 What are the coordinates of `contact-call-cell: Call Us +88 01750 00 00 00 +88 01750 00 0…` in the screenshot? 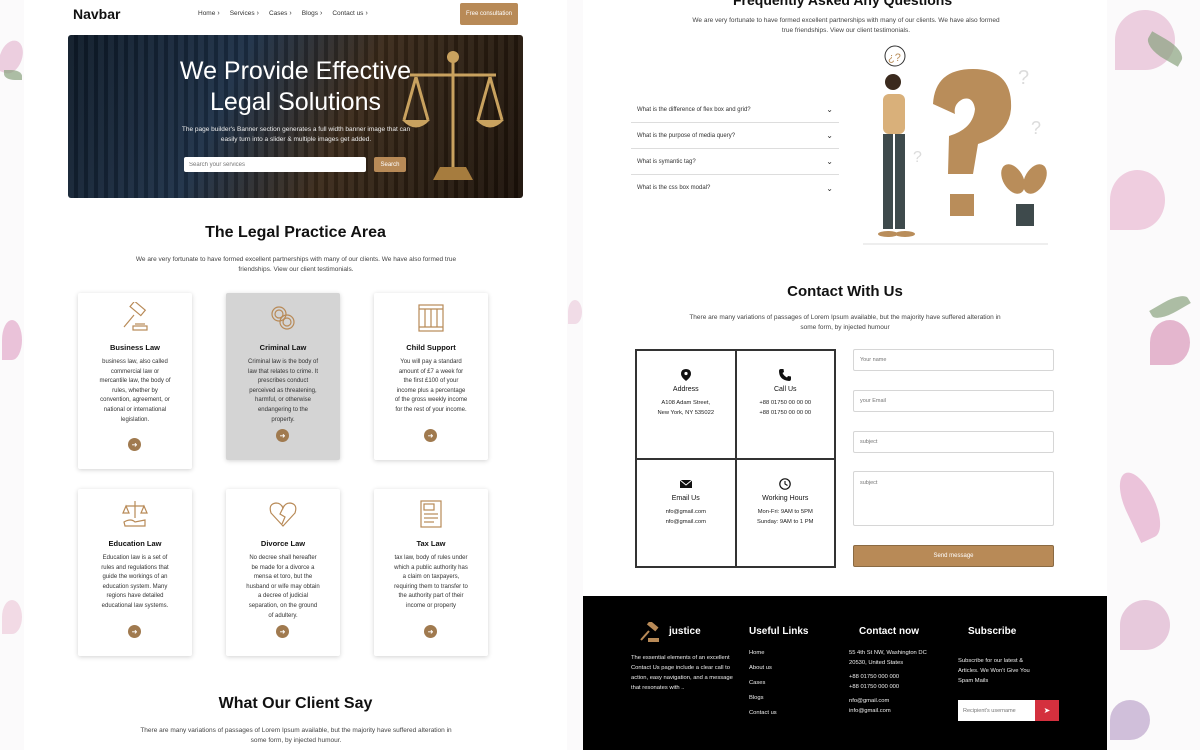 It's located at (785, 404).